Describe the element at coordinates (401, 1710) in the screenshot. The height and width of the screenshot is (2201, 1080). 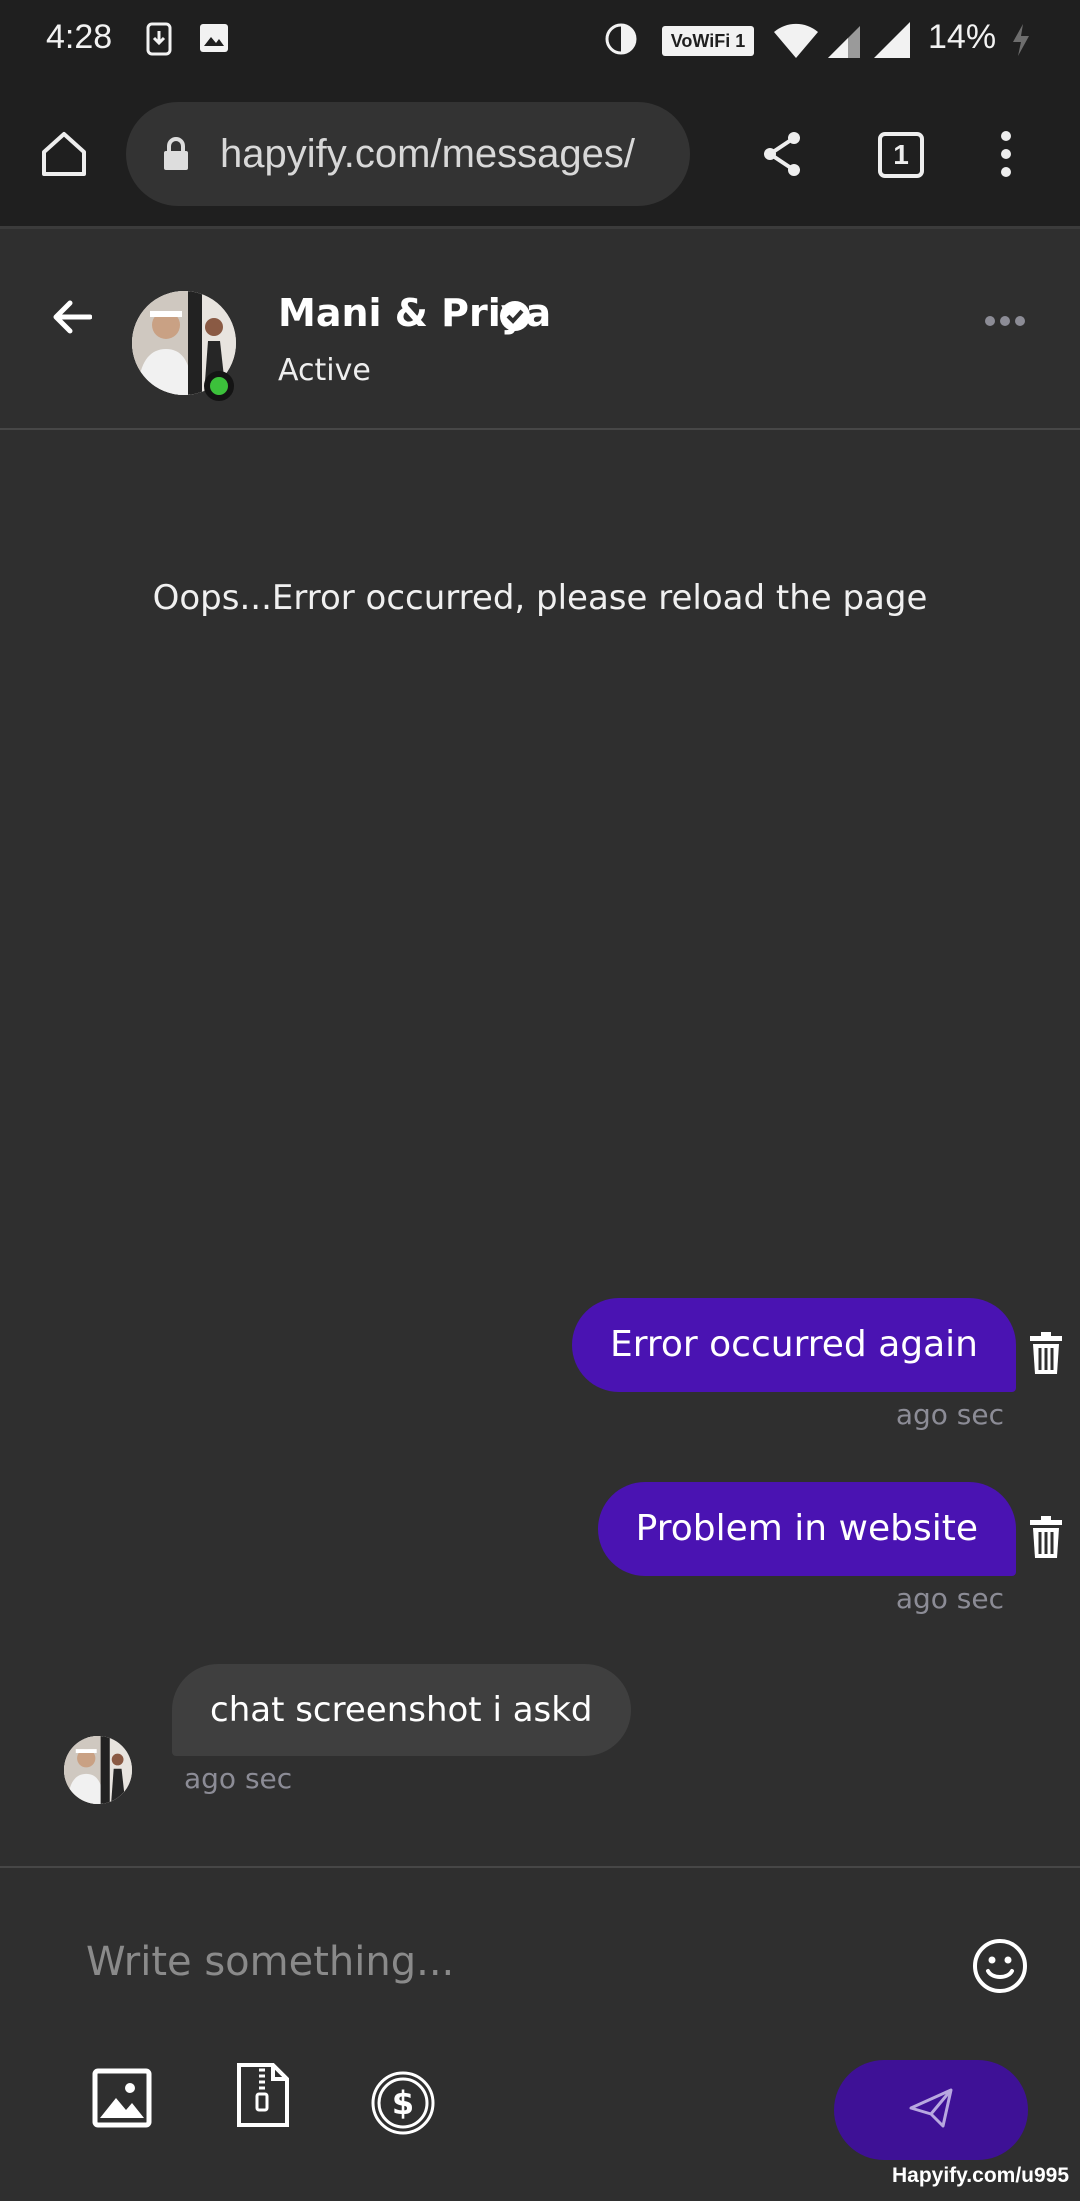
I see `message-bubble-incoming: chat screenshot i askd` at that location.